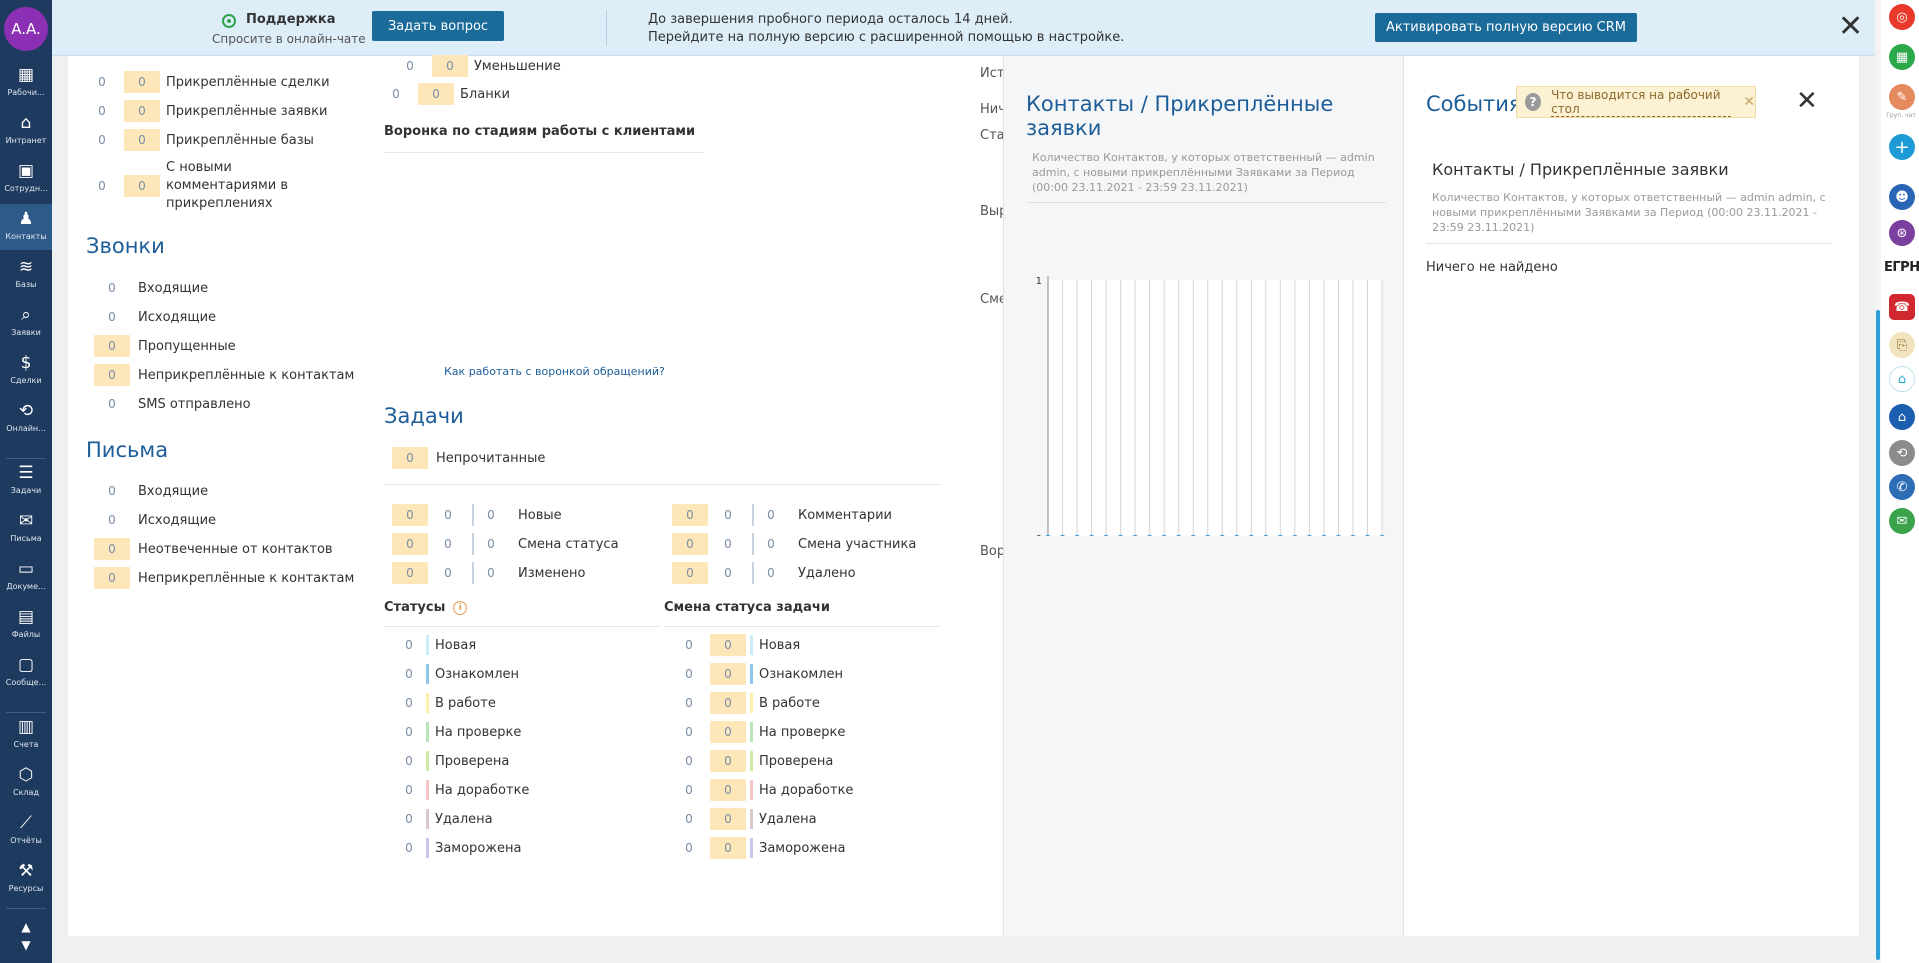 The width and height of the screenshot is (1919, 963). I want to click on status-change-row: 0 0 Удалена, so click(747, 819).